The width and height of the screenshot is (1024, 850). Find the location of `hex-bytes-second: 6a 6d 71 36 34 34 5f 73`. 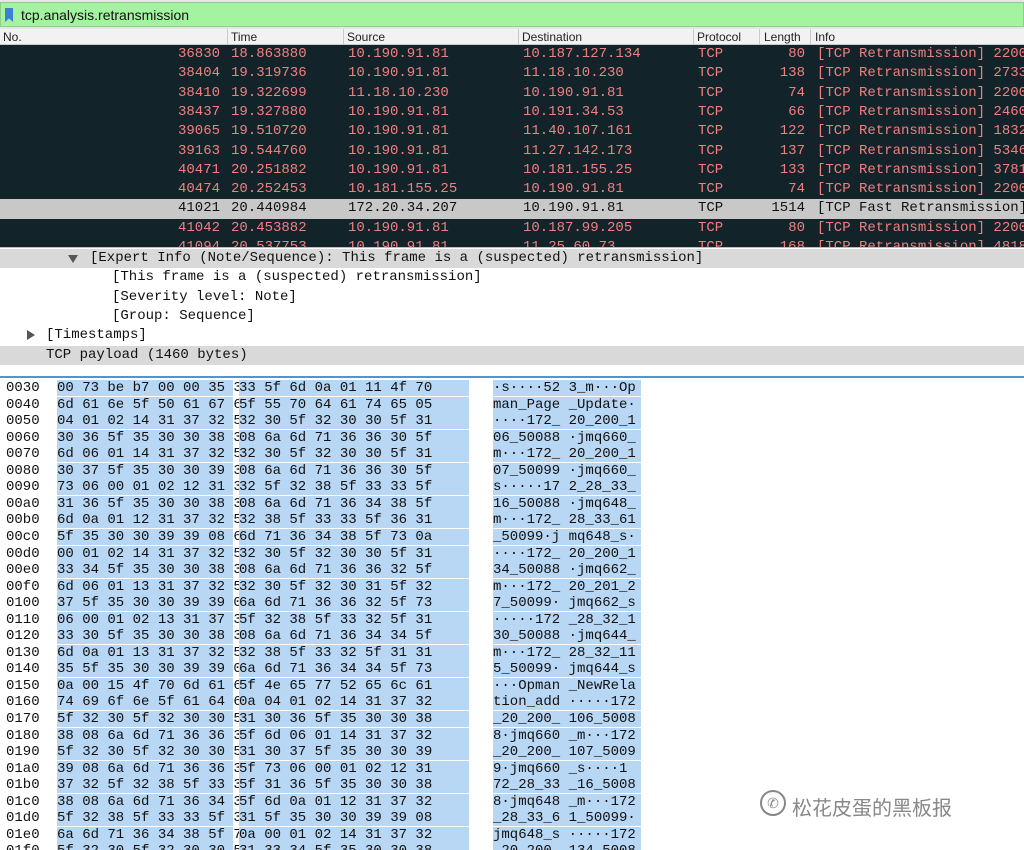

hex-bytes-second: 6a 6d 71 36 34 34 5f 73 is located at coordinates (354, 669).